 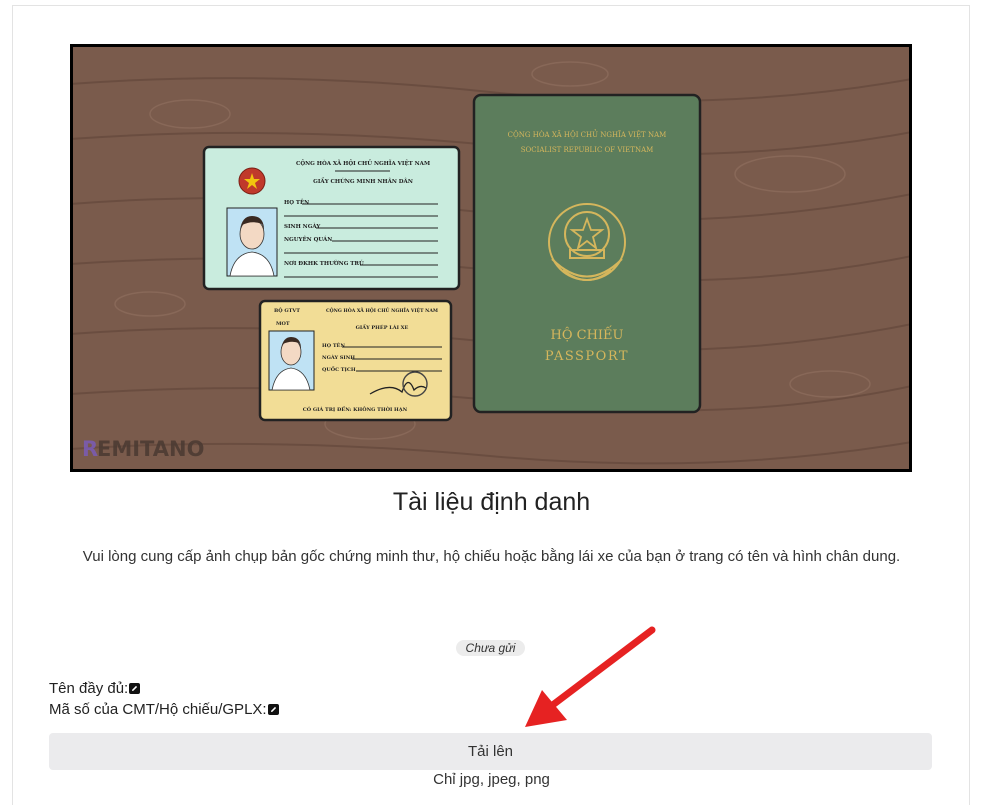 What do you see at coordinates (355, 409) in the screenshot?
I see `svg-text: CÓ GIÁ TRỊ ĐẾN: KHÔNG THỜI HẠN` at bounding box center [355, 409].